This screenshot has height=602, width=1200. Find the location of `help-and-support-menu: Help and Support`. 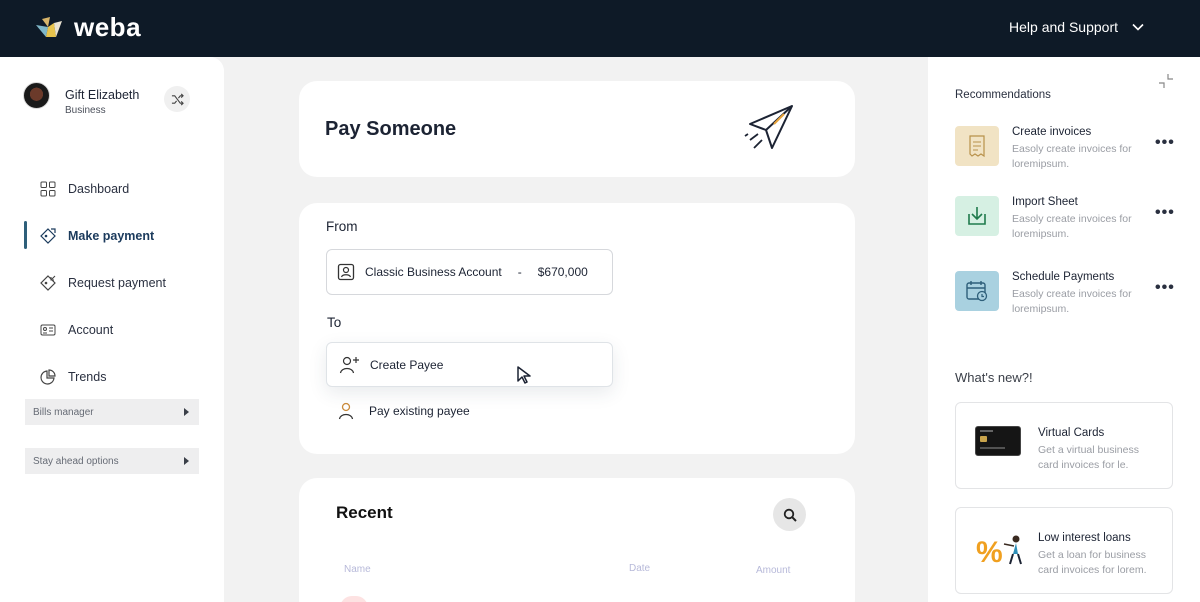

help-and-support-menu: Help and Support is located at coordinates (1076, 27).